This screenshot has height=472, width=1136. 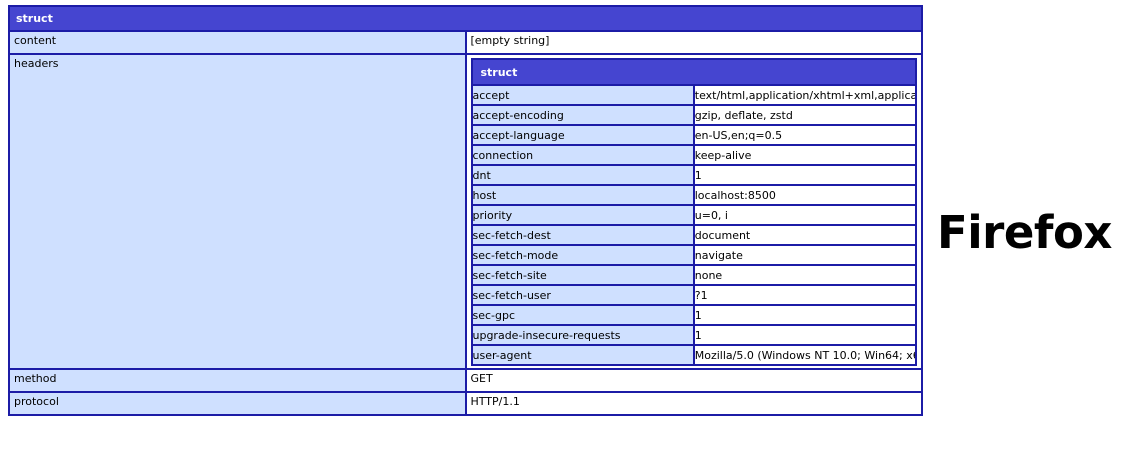 I want to click on header-row: sec-gpc 1, so click(x=694, y=315).